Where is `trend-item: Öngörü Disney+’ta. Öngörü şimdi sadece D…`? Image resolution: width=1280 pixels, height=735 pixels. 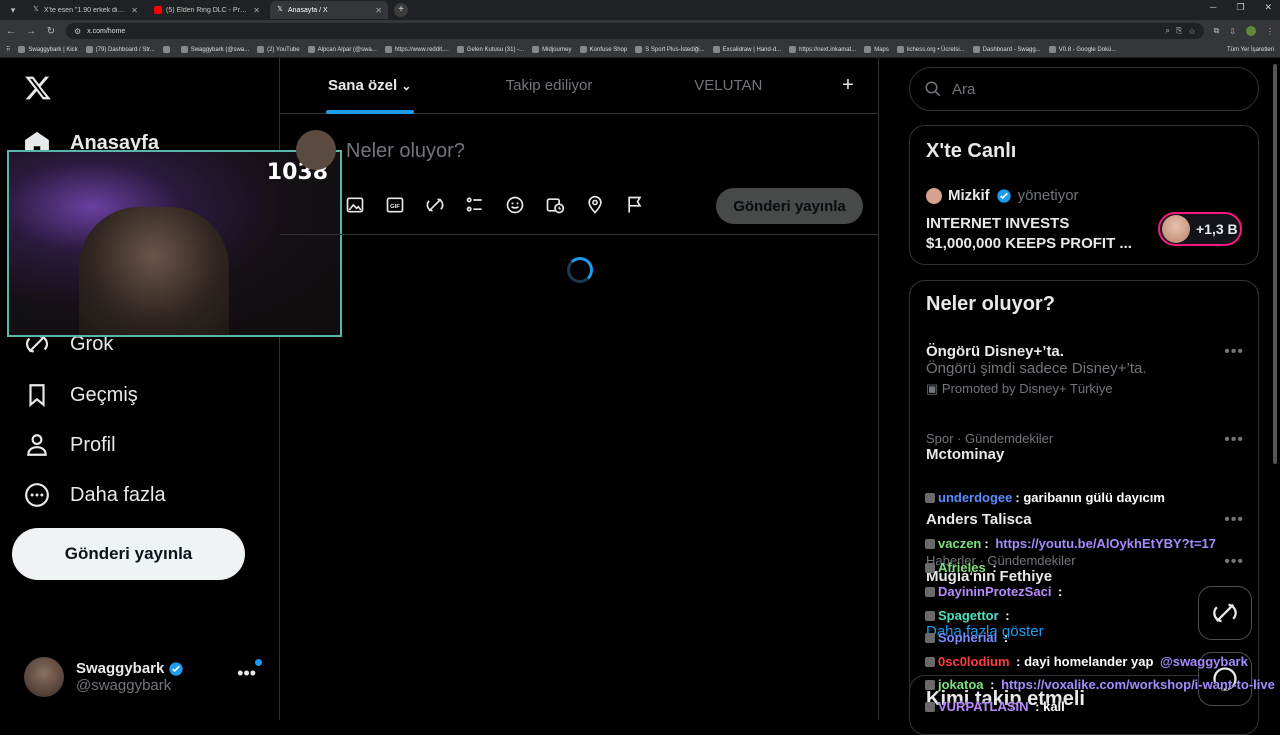
trend-item: Öngörü Disney+’ta. Öngörü şimdi sadece D… is located at coordinates (1085, 370).